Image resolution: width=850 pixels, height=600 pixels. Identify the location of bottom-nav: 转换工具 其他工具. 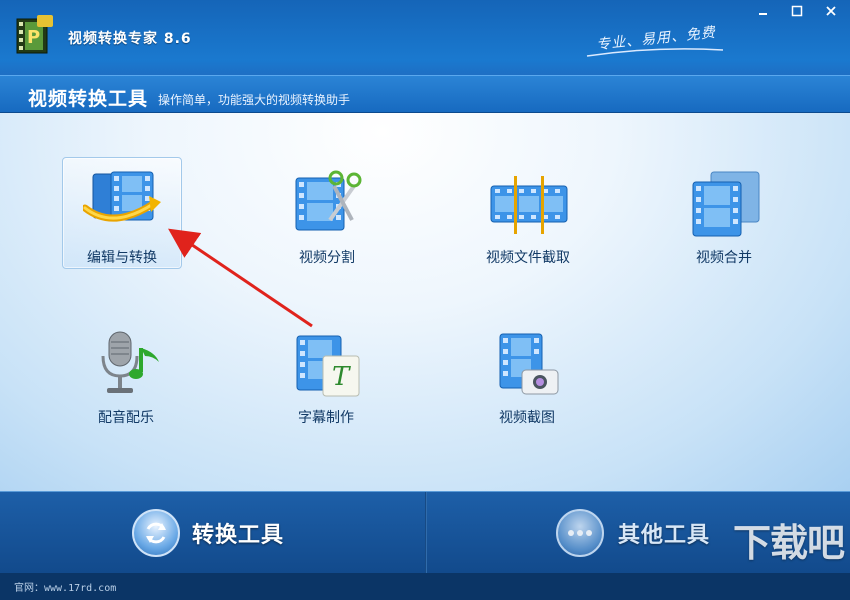
(425, 532).